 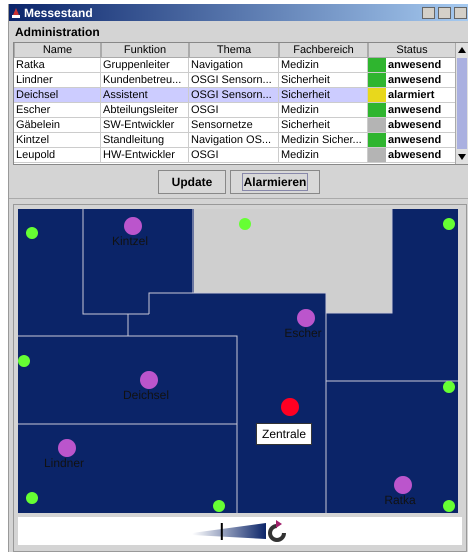 What do you see at coordinates (460, 12) in the screenshot?
I see `close-button` at bounding box center [460, 12].